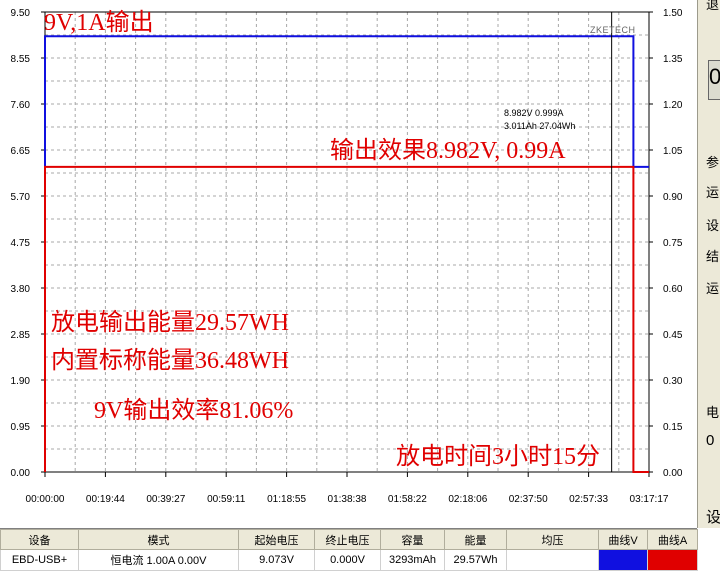 Image resolution: width=720 pixels, height=577 pixels. Describe the element at coordinates (21, 197) in the screenshot. I see `left-y-tick-label: 5.70` at that location.